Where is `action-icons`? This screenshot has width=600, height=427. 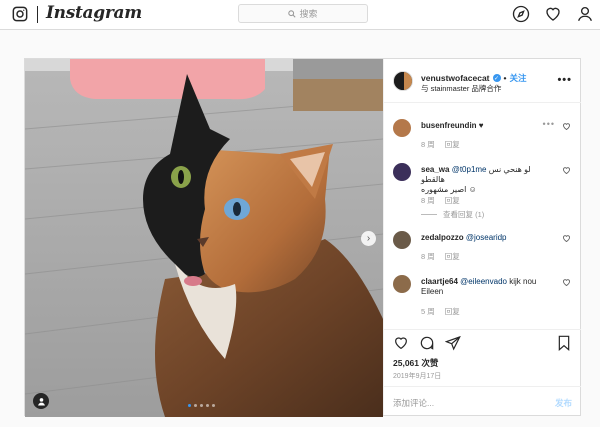
action-icons is located at coordinates (427, 343).